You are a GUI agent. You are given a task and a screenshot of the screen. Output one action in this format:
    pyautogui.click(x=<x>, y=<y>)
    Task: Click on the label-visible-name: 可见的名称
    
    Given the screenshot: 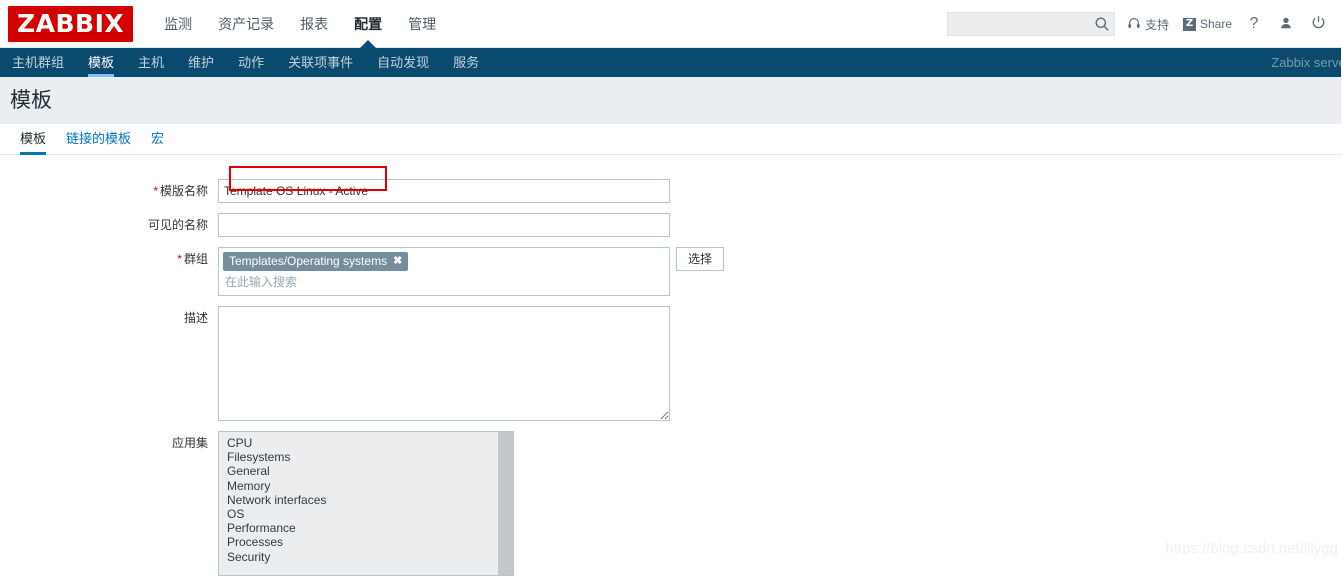 What is the action you would take?
    pyautogui.click(x=177, y=225)
    